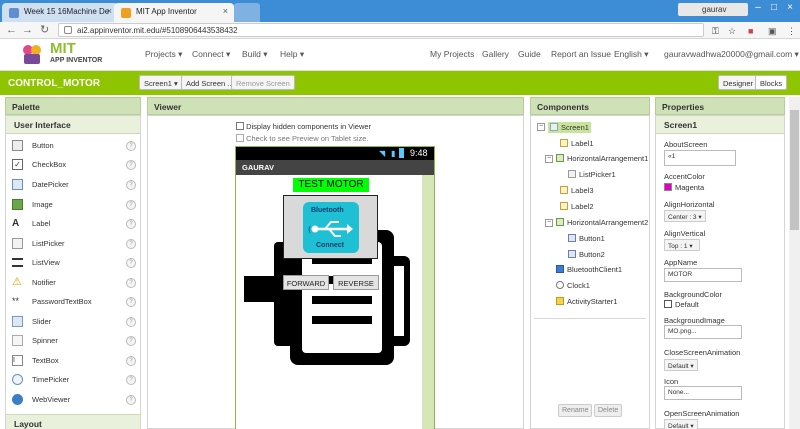  I want to click on blocks-button: Blocks, so click(771, 82).